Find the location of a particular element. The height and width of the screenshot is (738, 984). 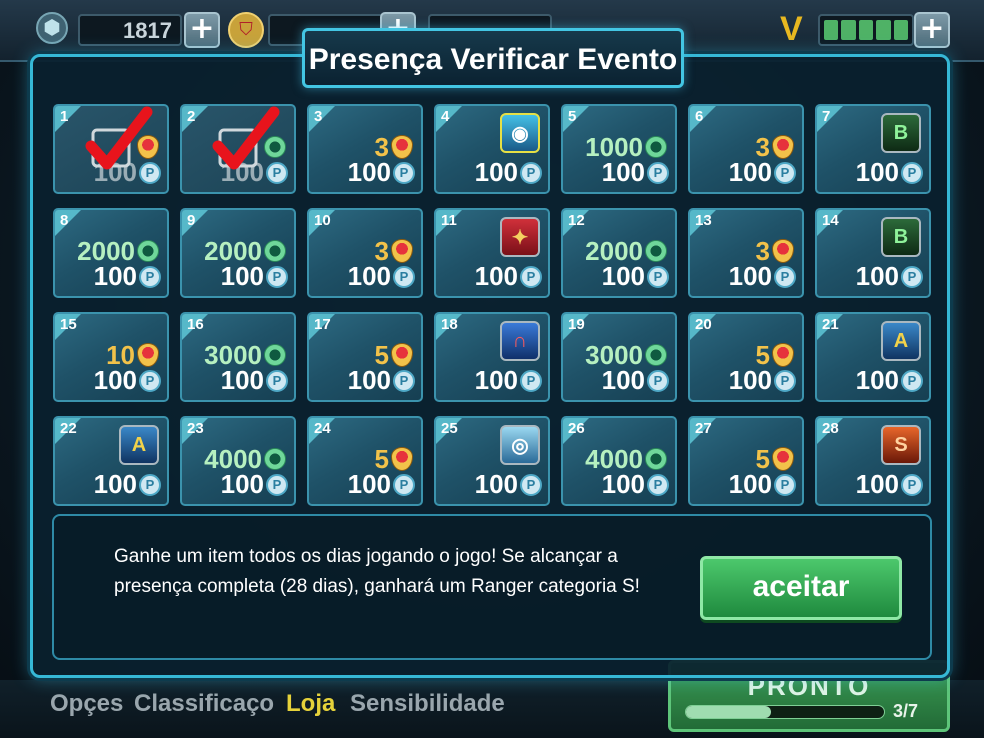

day-cell: 20 5 100 P is located at coordinates (746, 357).